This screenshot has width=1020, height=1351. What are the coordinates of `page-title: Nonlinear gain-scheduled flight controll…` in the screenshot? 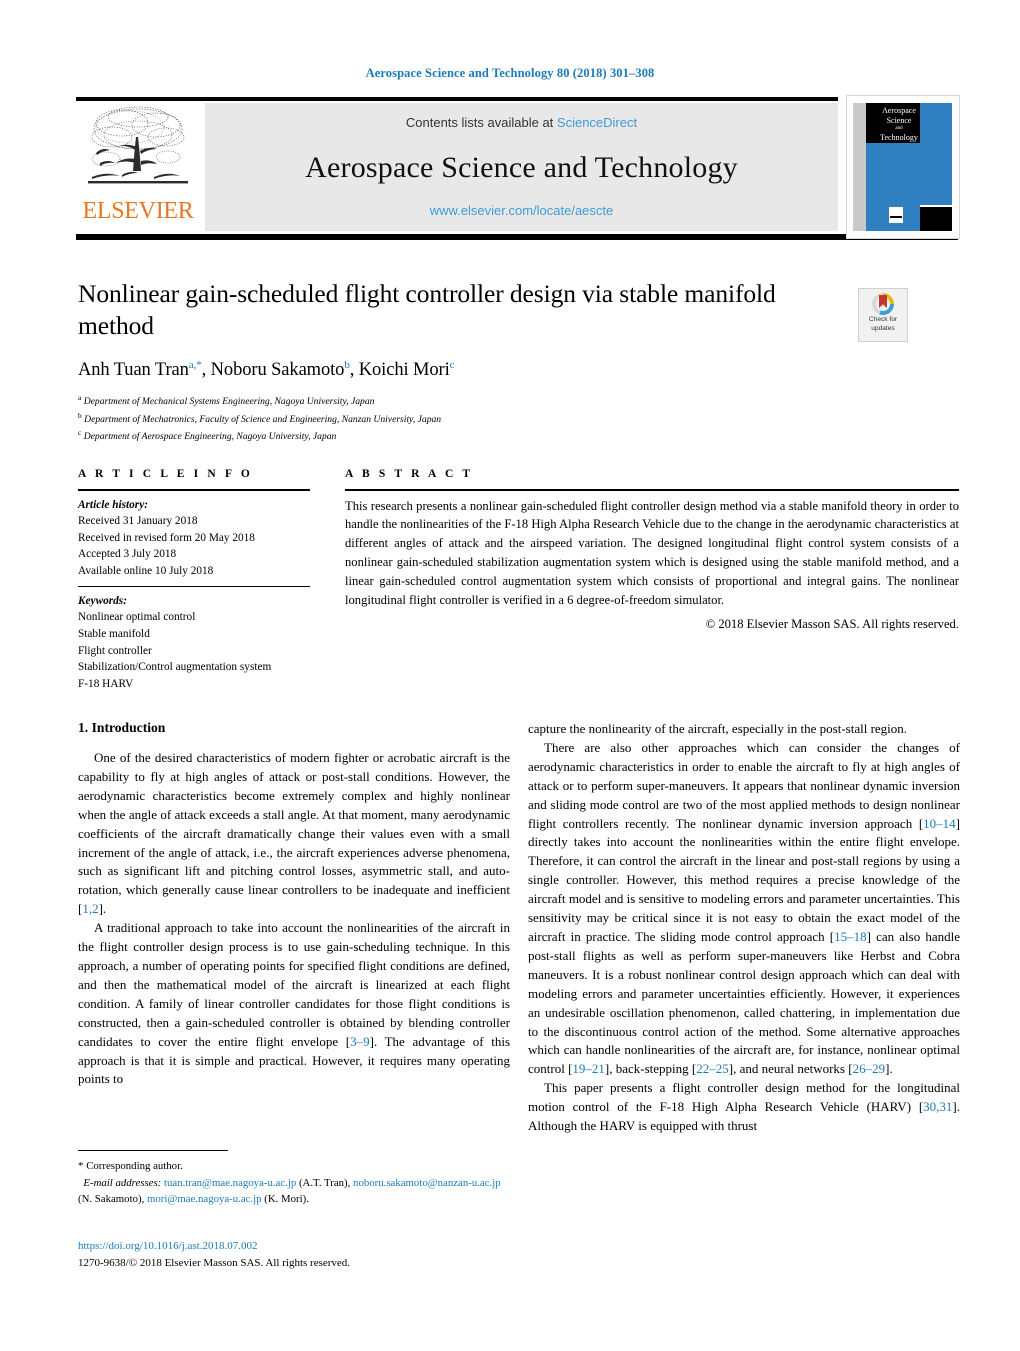 It's located at (427, 310).